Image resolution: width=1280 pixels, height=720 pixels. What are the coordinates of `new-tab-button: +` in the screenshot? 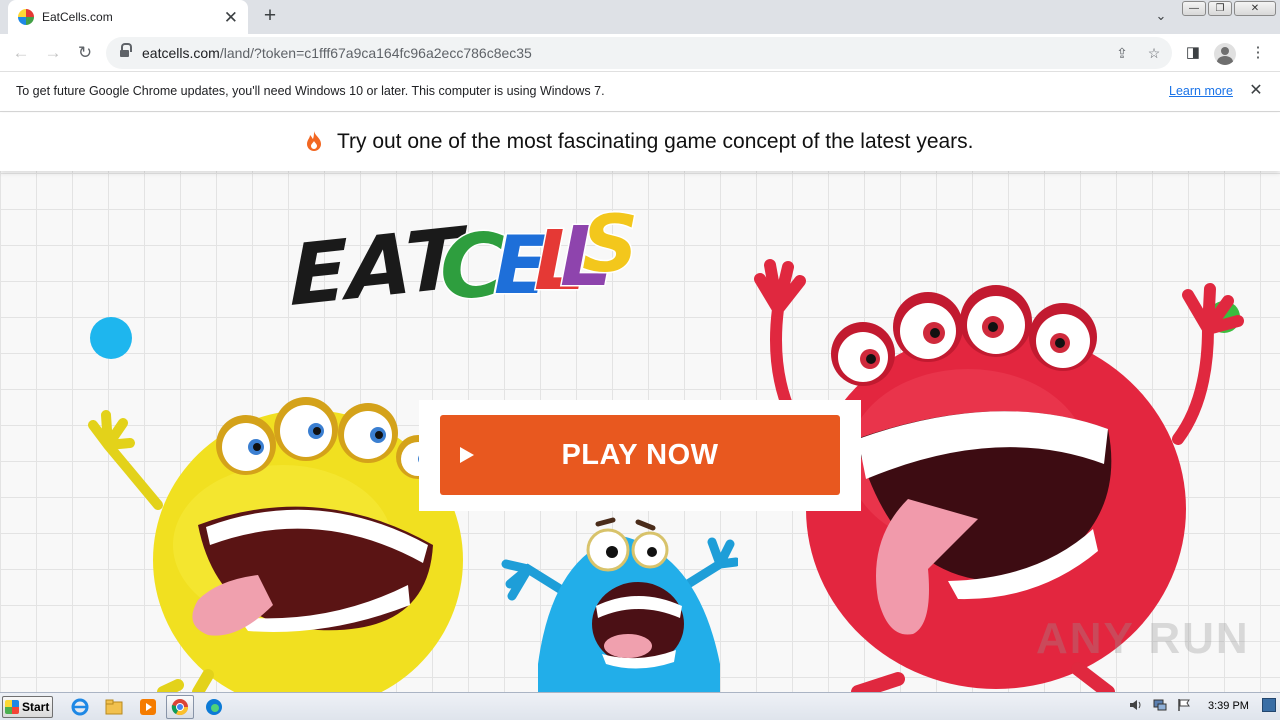 It's located at (270, 16).